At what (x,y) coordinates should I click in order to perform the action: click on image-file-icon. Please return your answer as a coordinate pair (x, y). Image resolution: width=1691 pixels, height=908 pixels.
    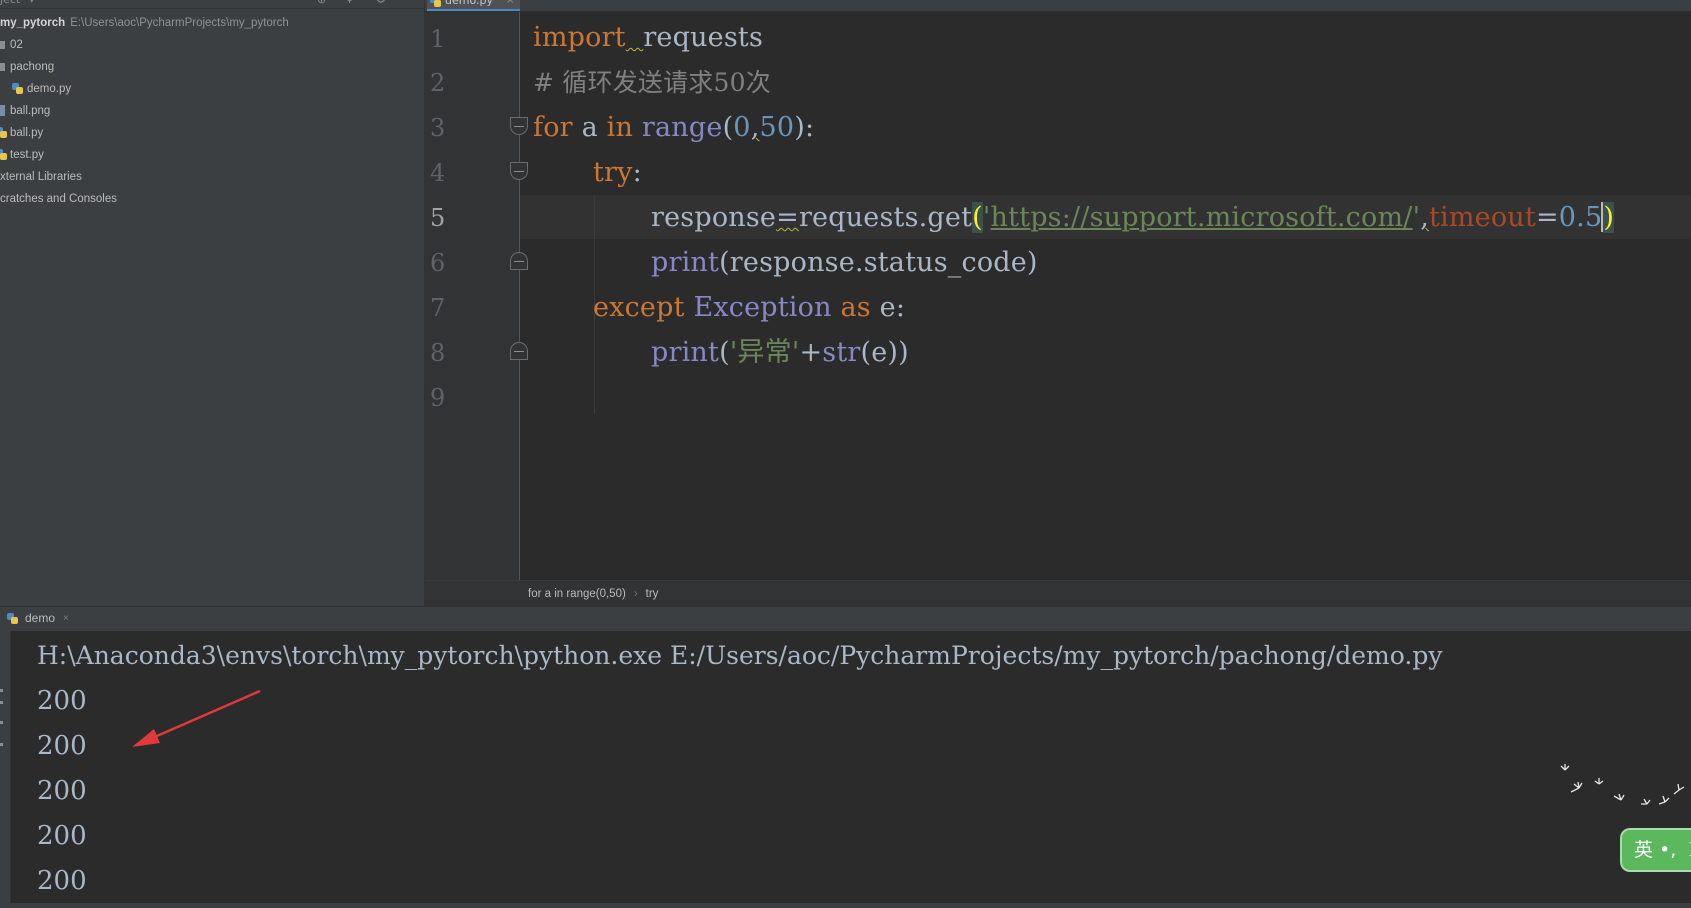
    Looking at the image, I should click on (2, 110).